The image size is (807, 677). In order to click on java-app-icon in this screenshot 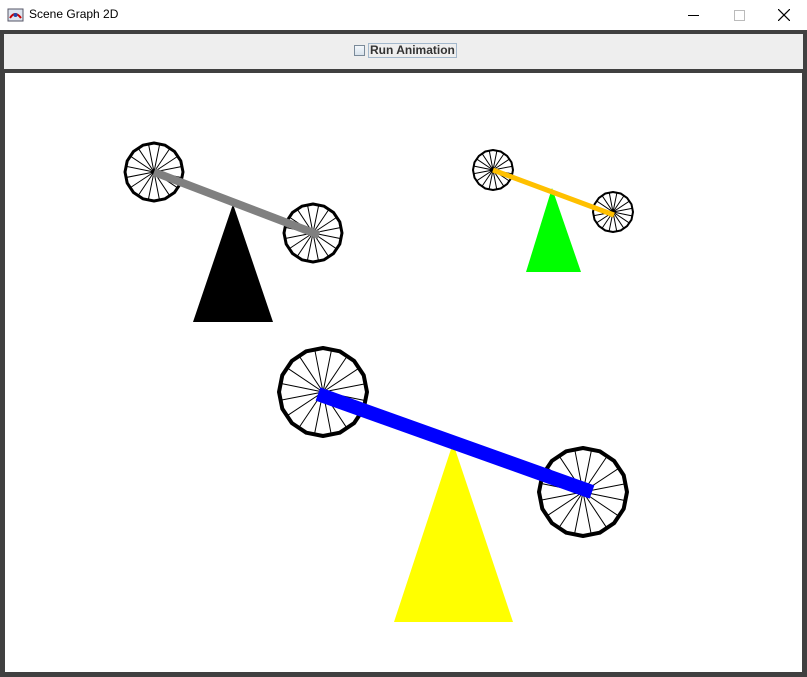, I will do `click(15, 14)`.